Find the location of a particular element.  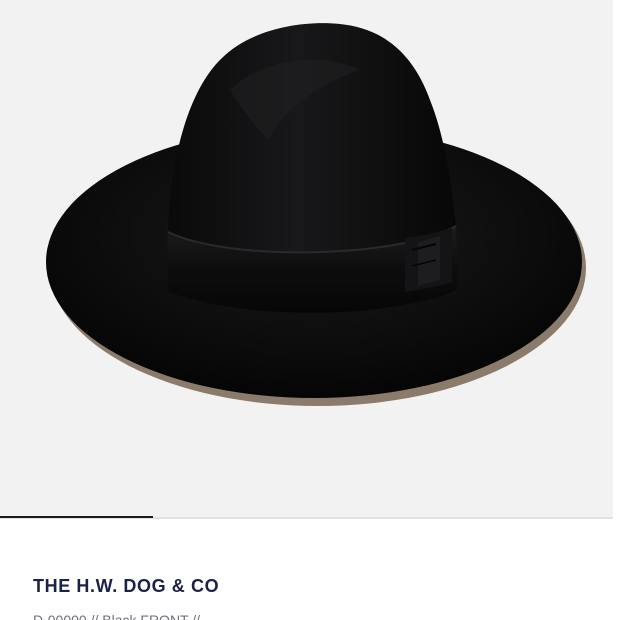

product-brand: THE H.W. DOG & CO is located at coordinates (126, 586).